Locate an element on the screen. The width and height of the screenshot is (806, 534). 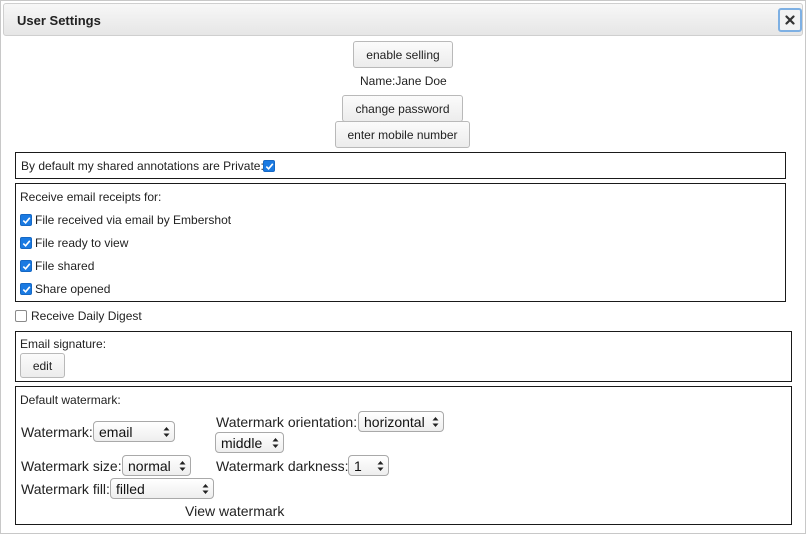
receipt-label-share-opened: Share opened is located at coordinates (73, 289).